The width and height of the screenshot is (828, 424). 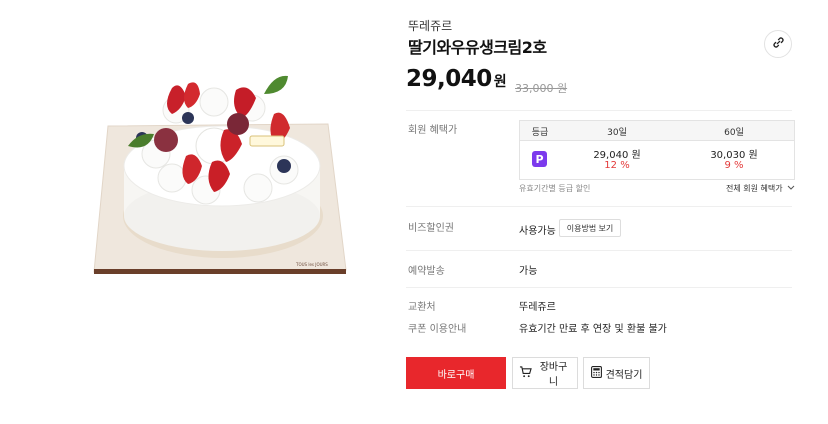 I want to click on cart-icon, so click(x=525, y=373).